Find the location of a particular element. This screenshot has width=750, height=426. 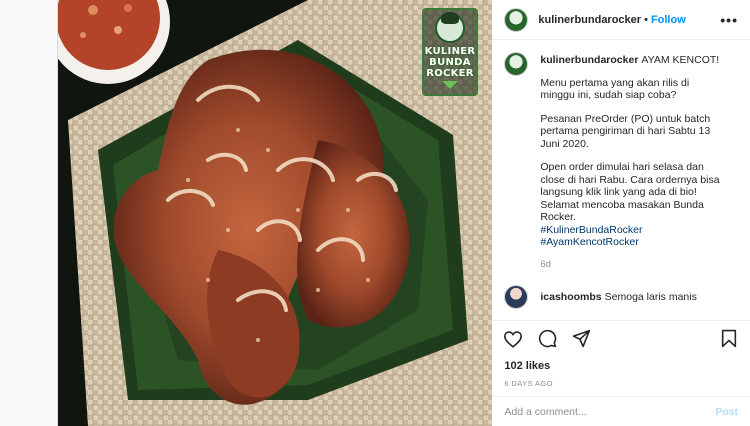

brand-logo: KULINER BUNDA ROCKER is located at coordinates (450, 52).